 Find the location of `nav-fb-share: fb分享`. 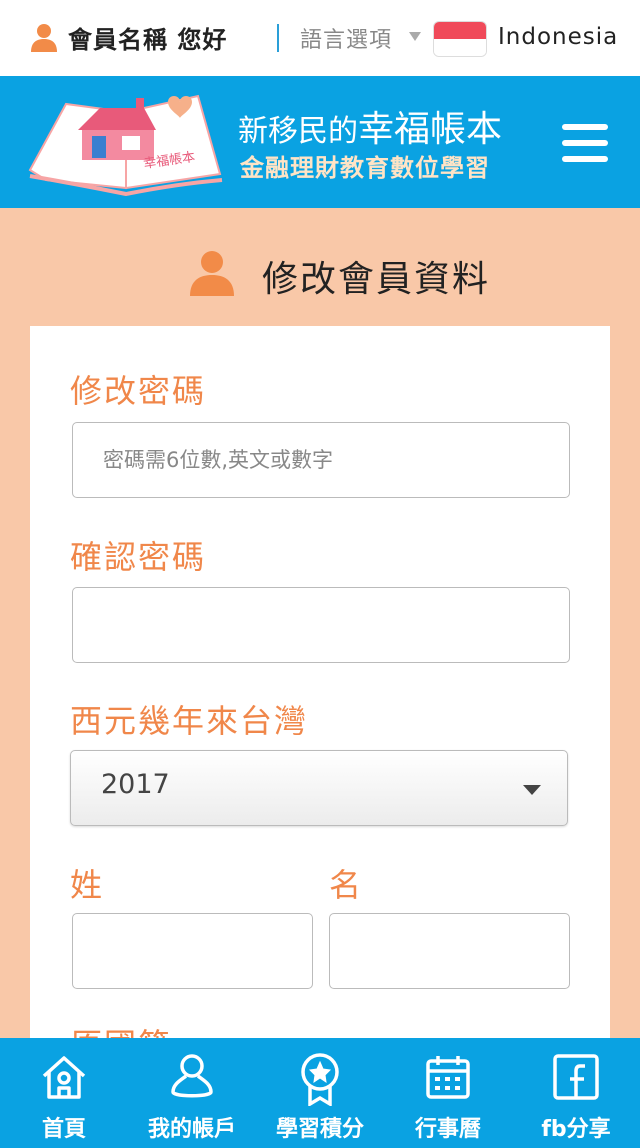

nav-fb-share: fb分享 is located at coordinates (576, 1093).